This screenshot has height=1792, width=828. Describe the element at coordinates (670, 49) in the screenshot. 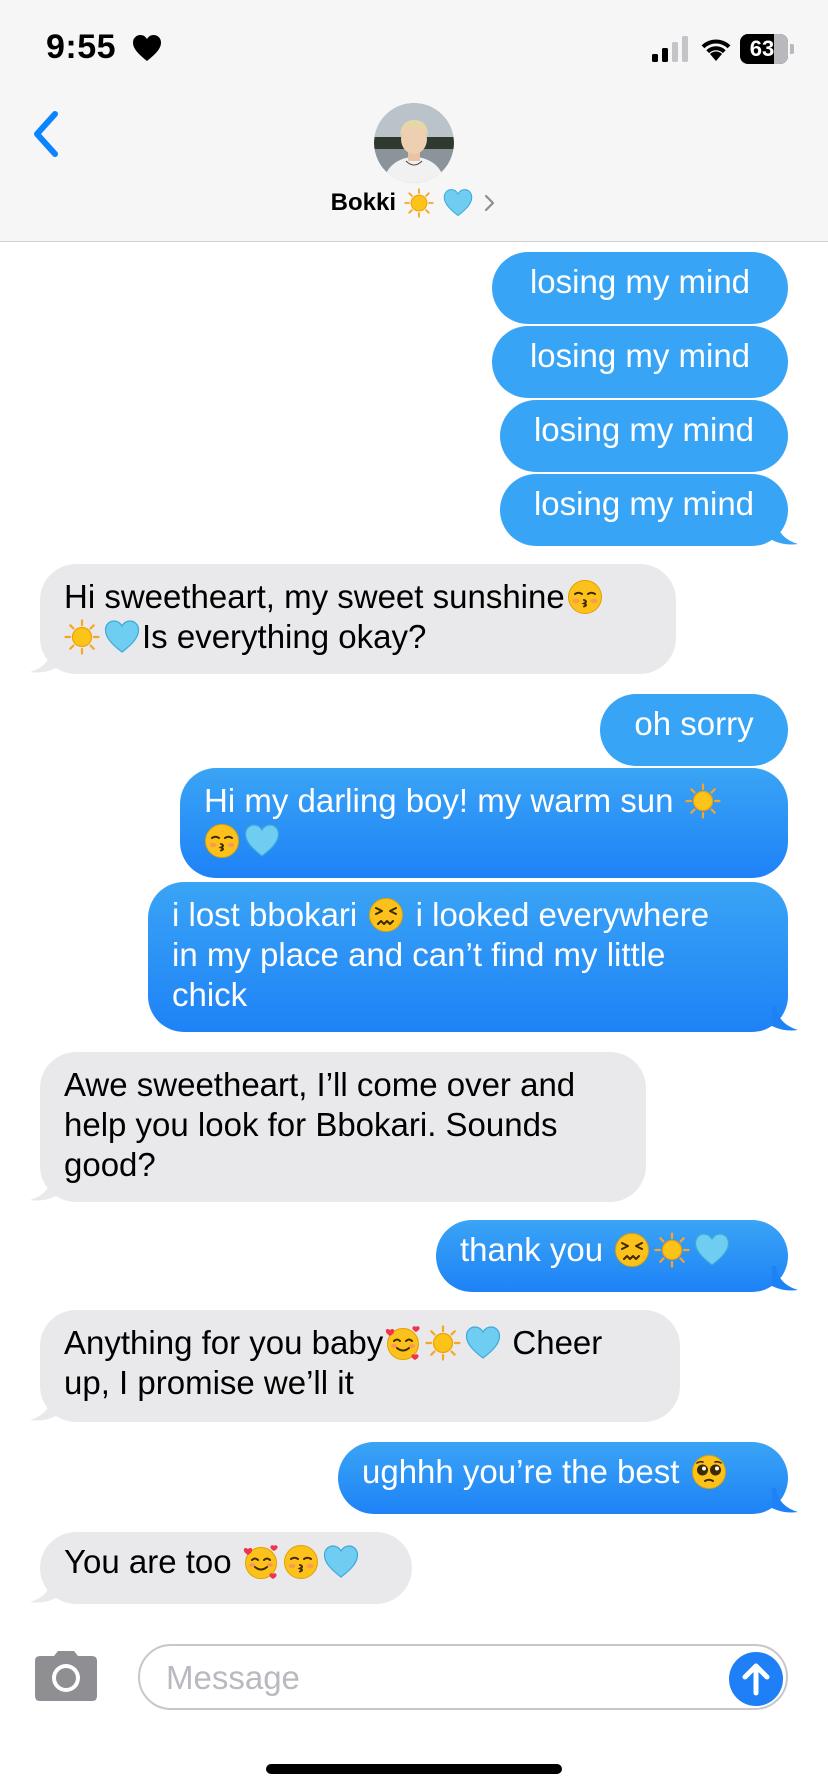

I see `signal-icon` at that location.